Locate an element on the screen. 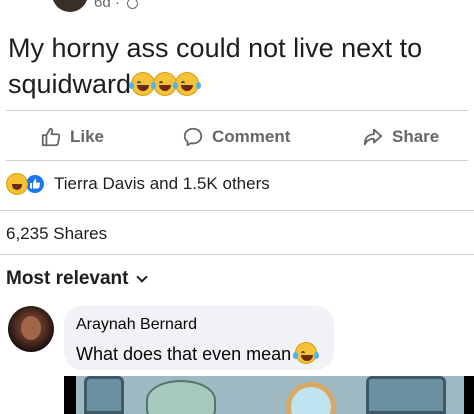 This screenshot has width=474, height=414. like-icon is located at coordinates (51, 137).